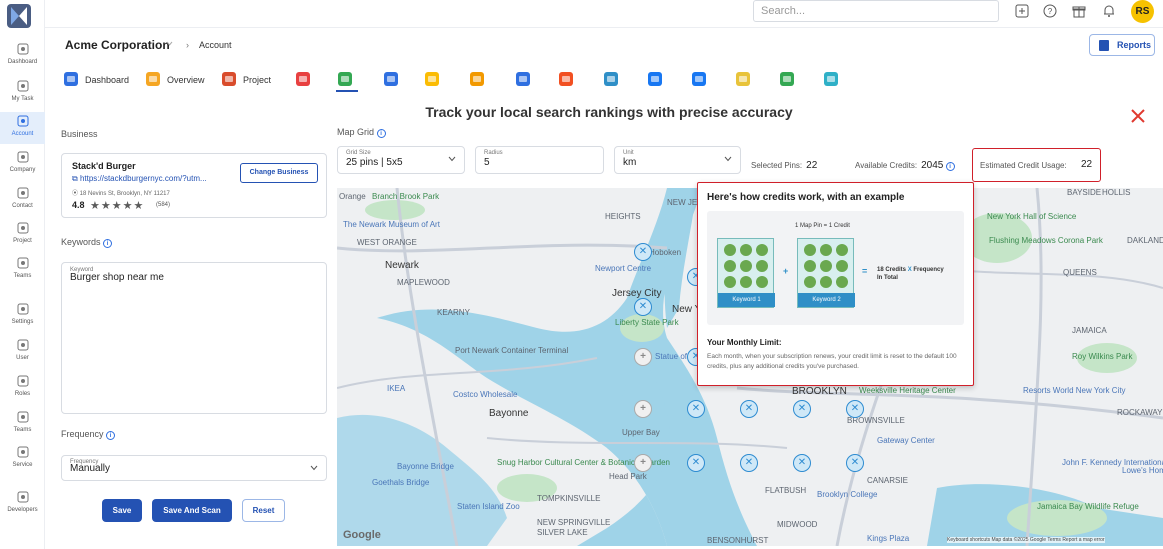 The height and width of the screenshot is (549, 1163). I want to click on frequency-section-label: Frequency i, so click(88, 434).